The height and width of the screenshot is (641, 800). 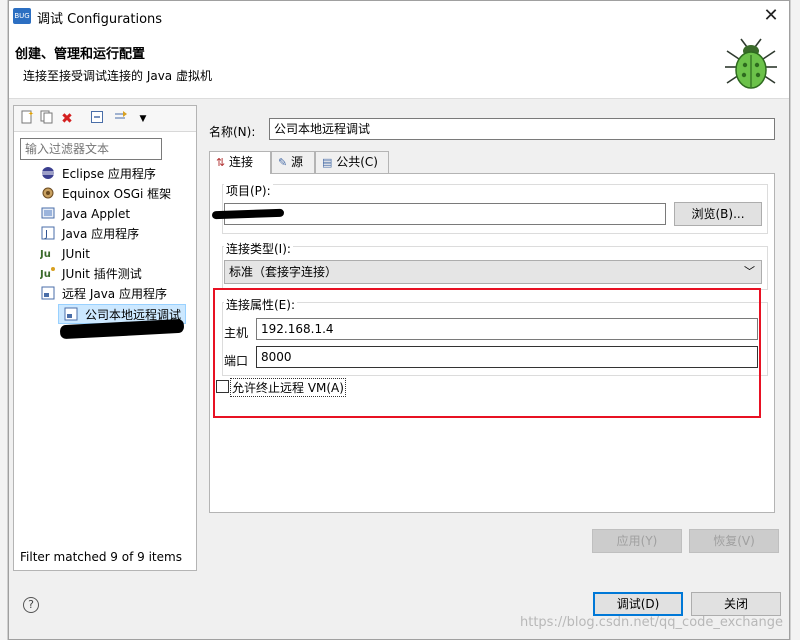 What do you see at coordinates (100, 19) in the screenshot?
I see `window-title: 调试 Configurations` at bounding box center [100, 19].